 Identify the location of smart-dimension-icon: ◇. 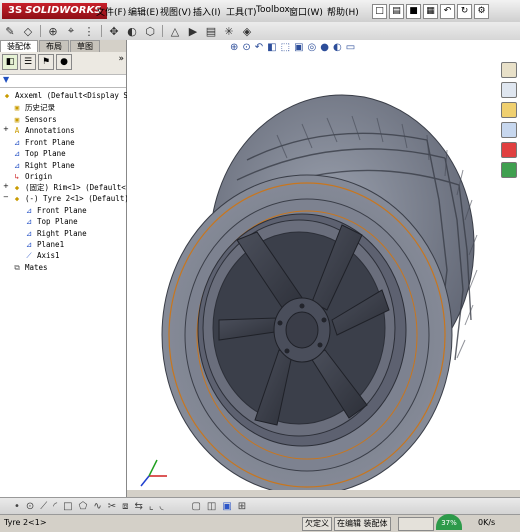
(28, 31).